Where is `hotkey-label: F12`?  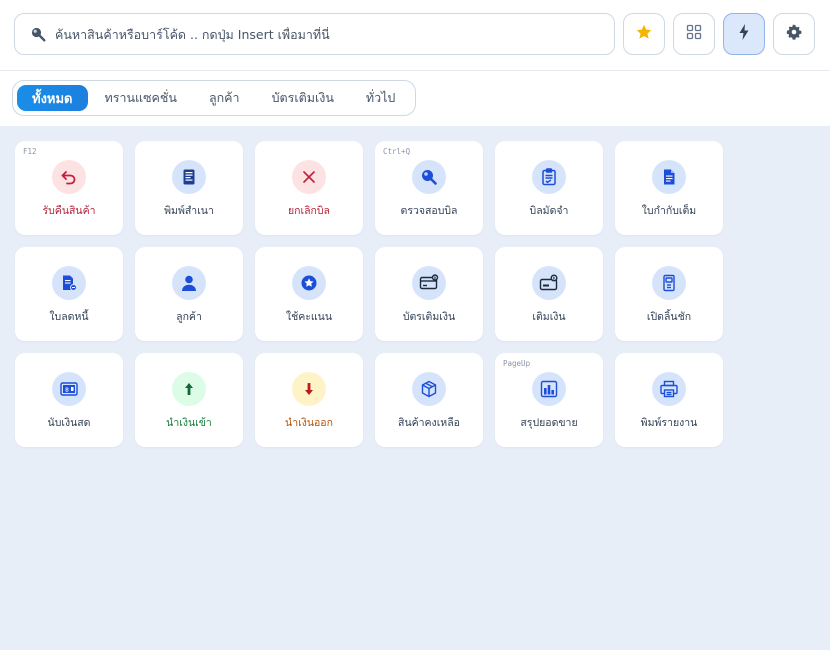 hotkey-label: F12 is located at coordinates (30, 151).